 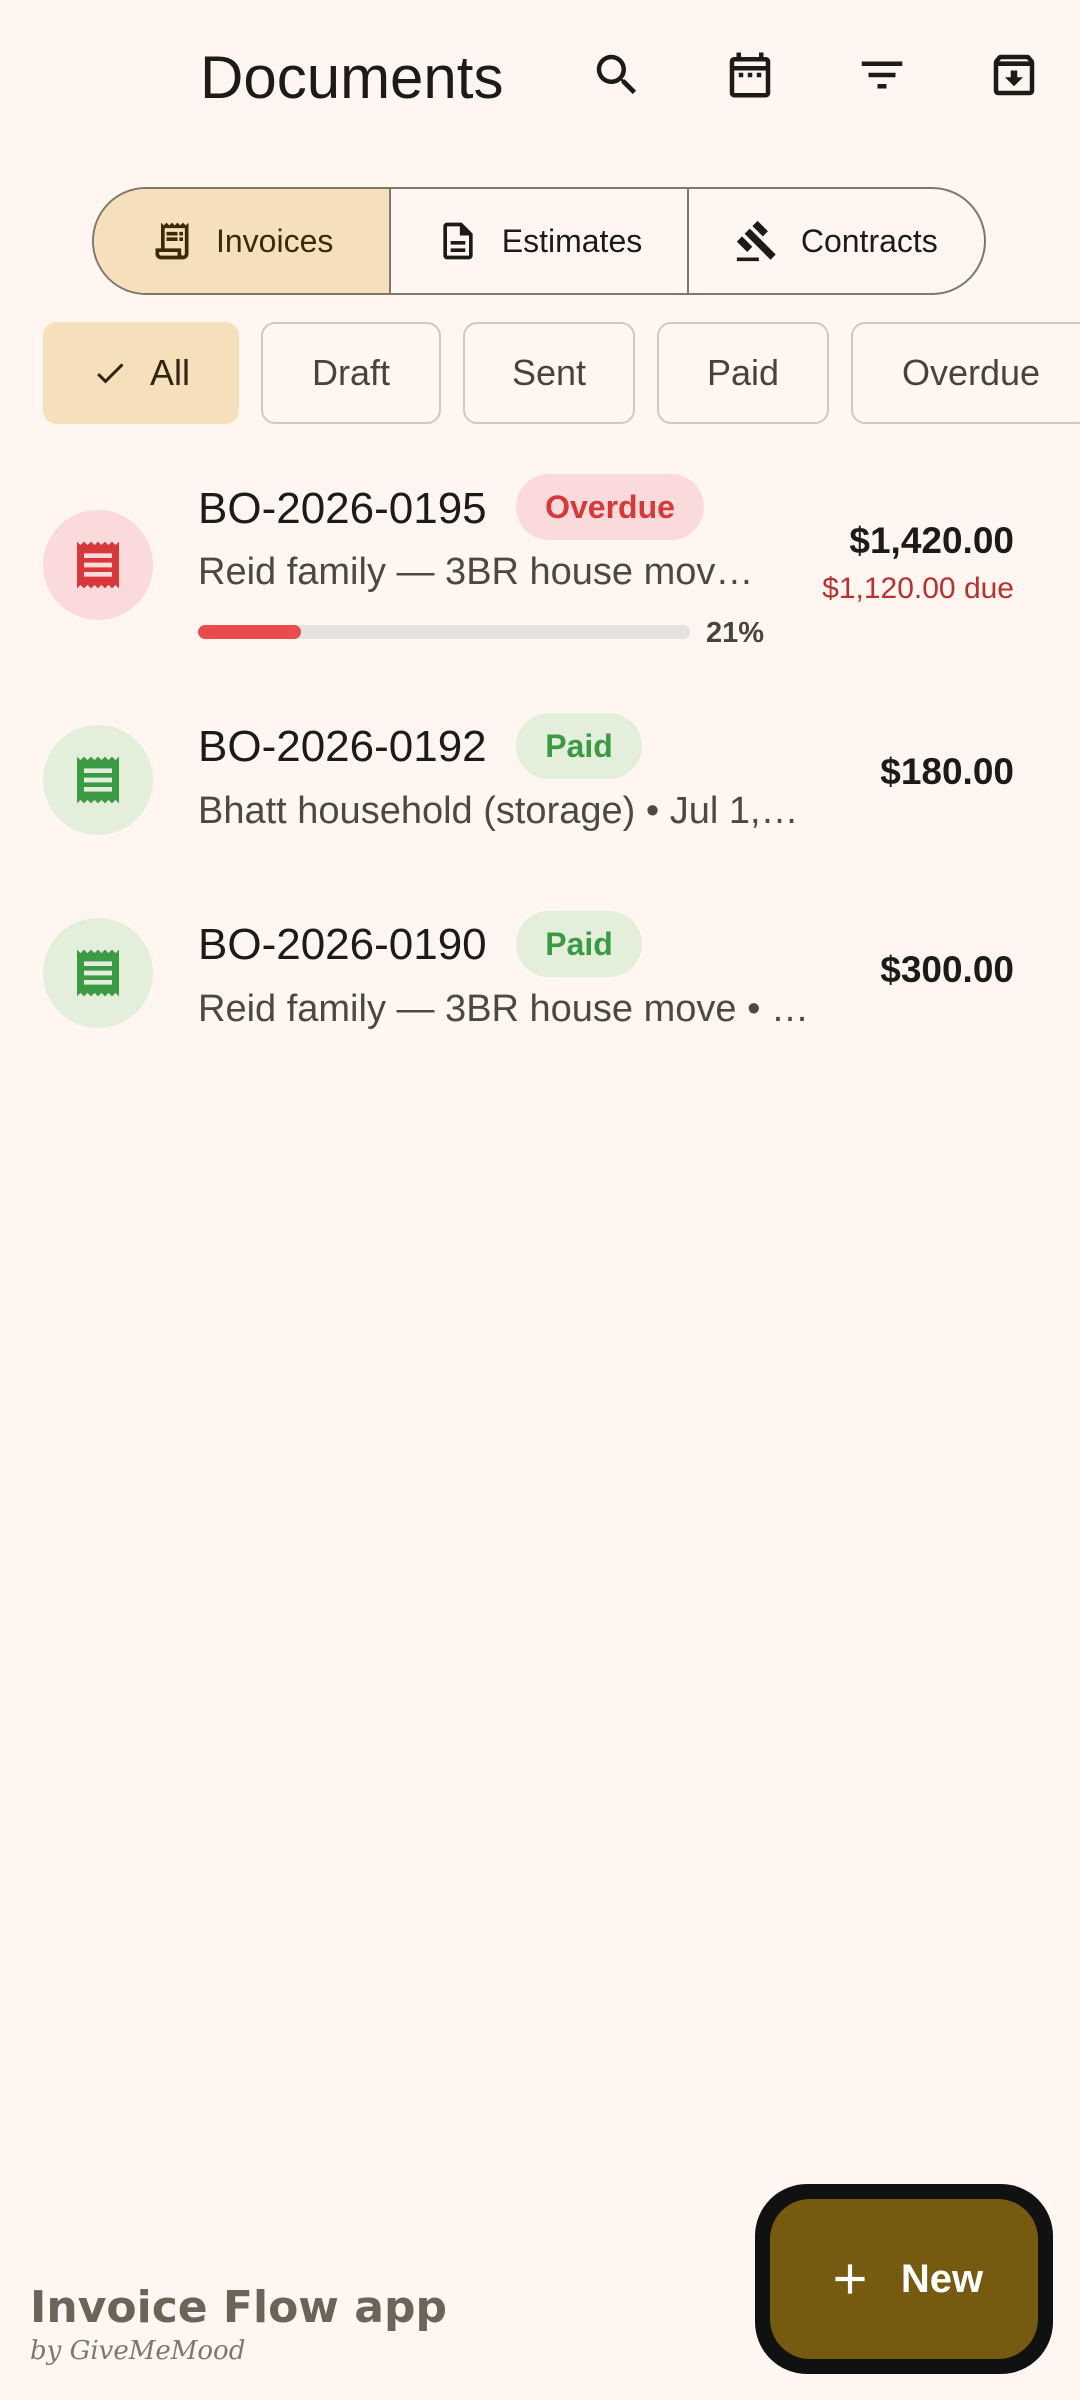 What do you see at coordinates (458, 241) in the screenshot?
I see `document-icon` at bounding box center [458, 241].